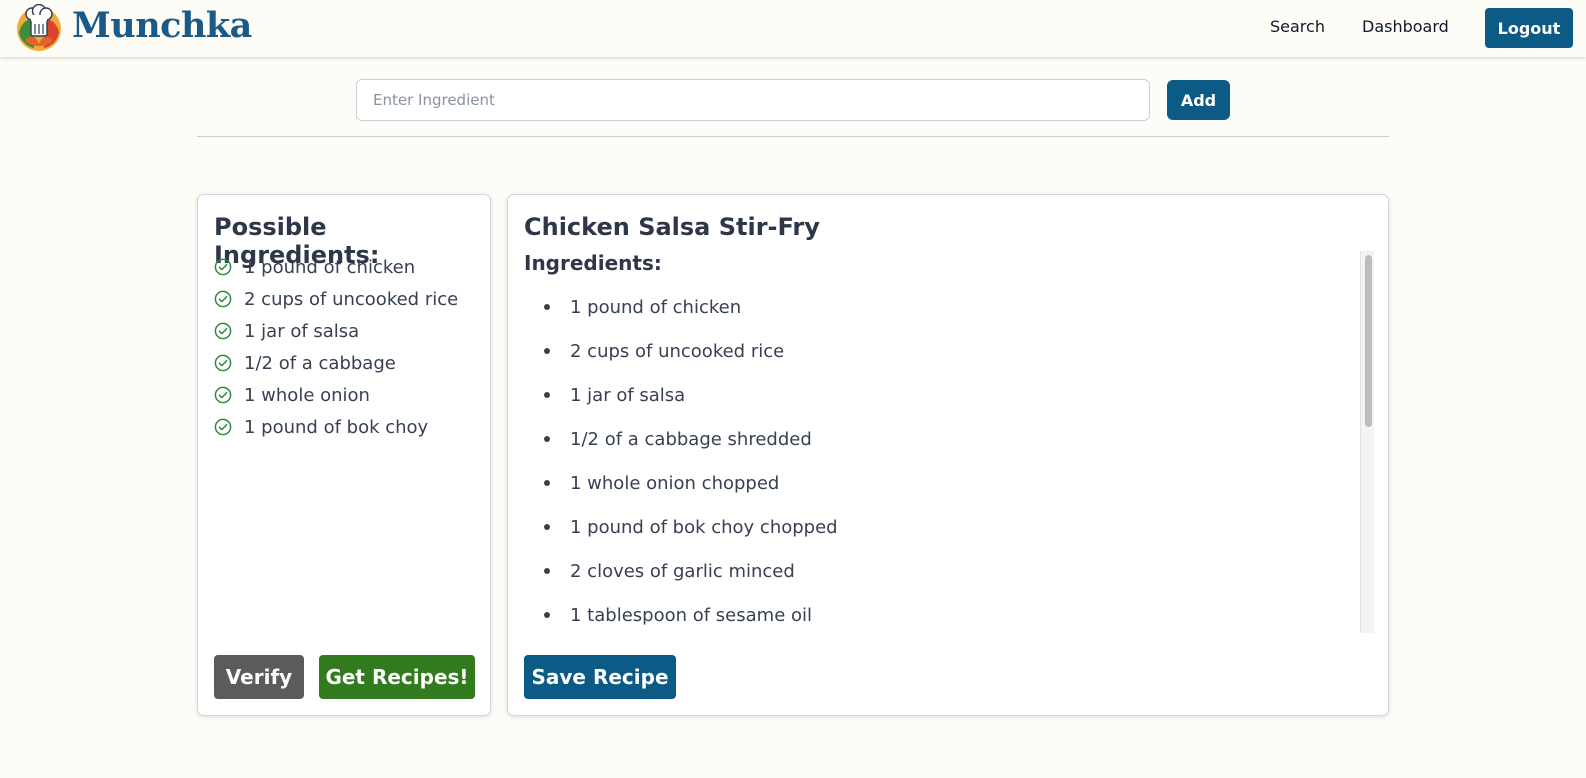 The width and height of the screenshot is (1586, 778). What do you see at coordinates (691, 439) in the screenshot?
I see `recipe-ingredient-text: 1/2 of a cabbage shredded` at bounding box center [691, 439].